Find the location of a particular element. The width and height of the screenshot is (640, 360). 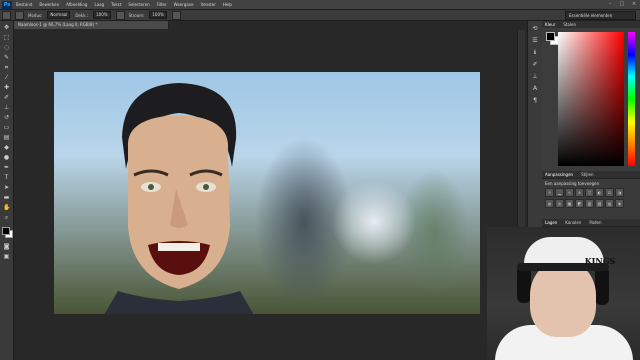

hue-saturation-icon: ◐ is located at coordinates (599, 192).